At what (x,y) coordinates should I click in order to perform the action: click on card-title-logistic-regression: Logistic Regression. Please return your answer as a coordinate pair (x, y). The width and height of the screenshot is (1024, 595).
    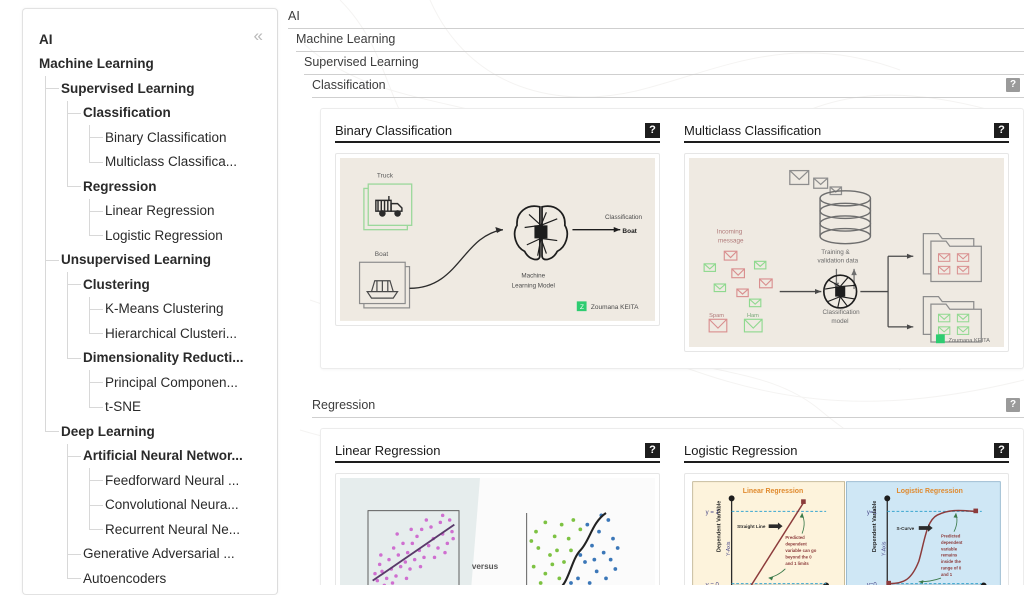
    Looking at the image, I should click on (741, 450).